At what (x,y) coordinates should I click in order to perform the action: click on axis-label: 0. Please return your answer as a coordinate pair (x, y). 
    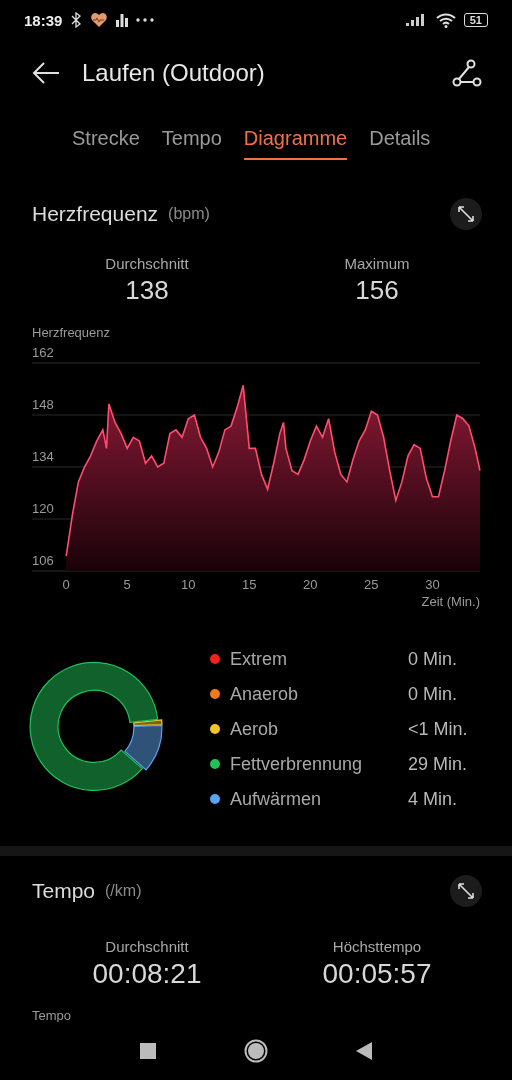
    Looking at the image, I should click on (66, 584).